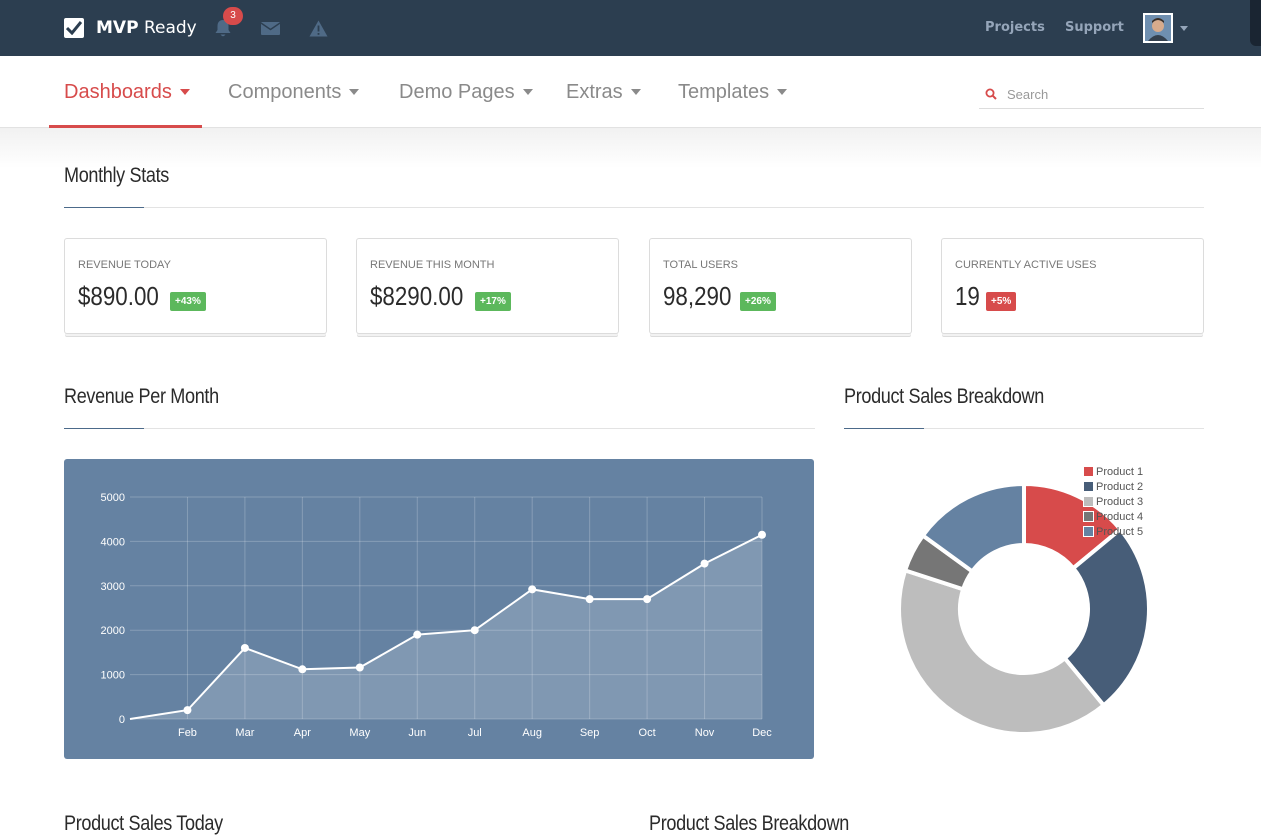  I want to click on donut-chart-svg, so click(1024, 608).